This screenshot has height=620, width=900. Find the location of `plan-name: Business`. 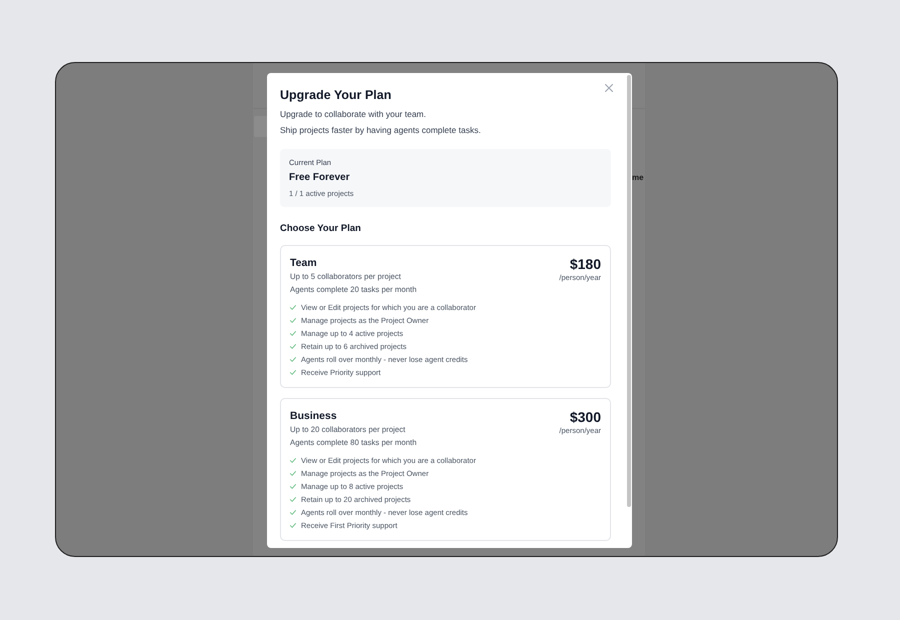

plan-name: Business is located at coordinates (313, 416).